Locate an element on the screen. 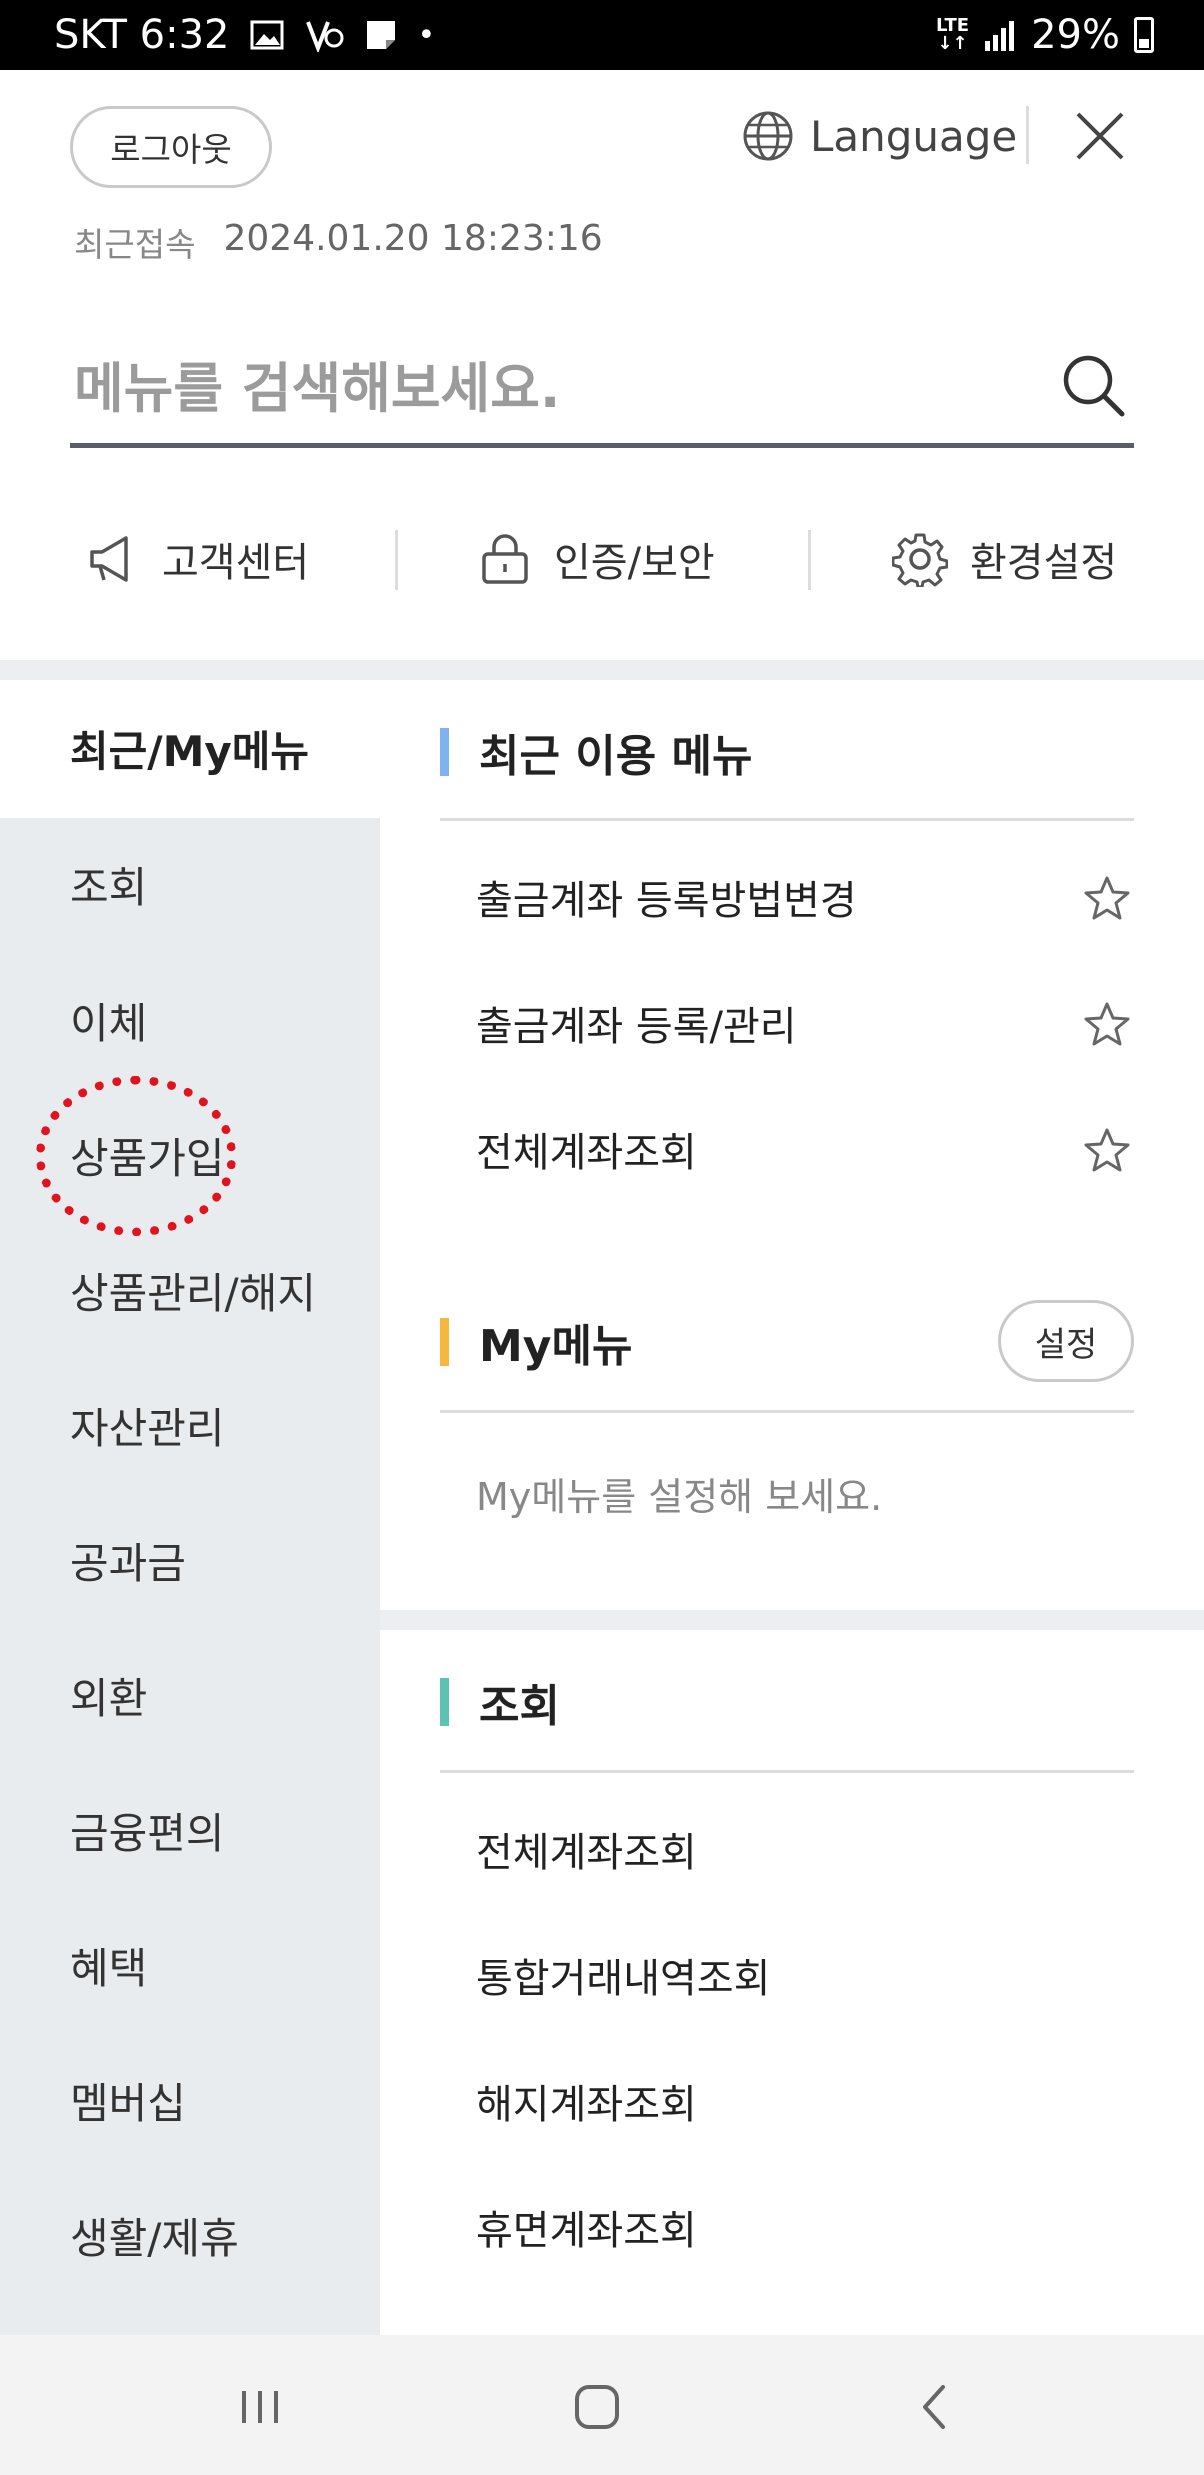 This screenshot has height=2475, width=1204. gallery-icon is located at coordinates (266, 35).